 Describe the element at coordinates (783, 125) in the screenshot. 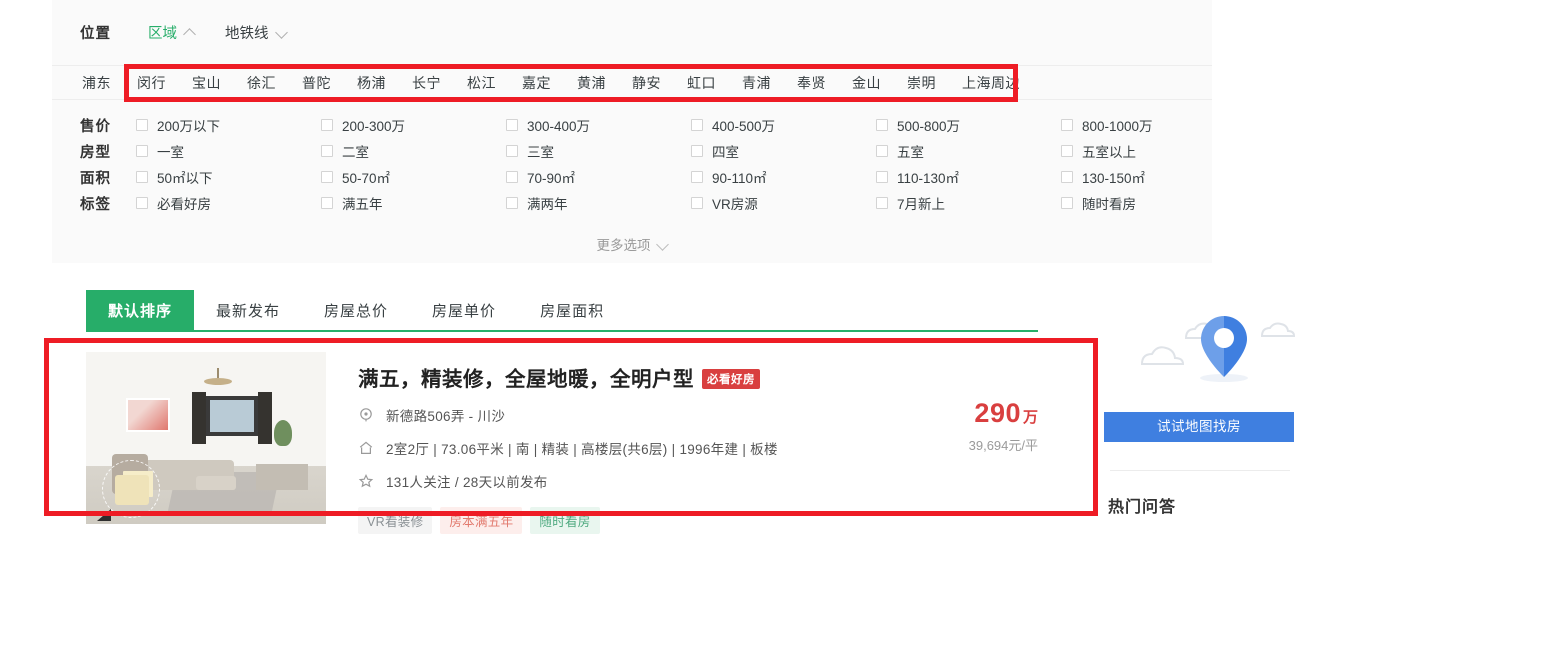

I see `facet-option: 400-500万` at that location.